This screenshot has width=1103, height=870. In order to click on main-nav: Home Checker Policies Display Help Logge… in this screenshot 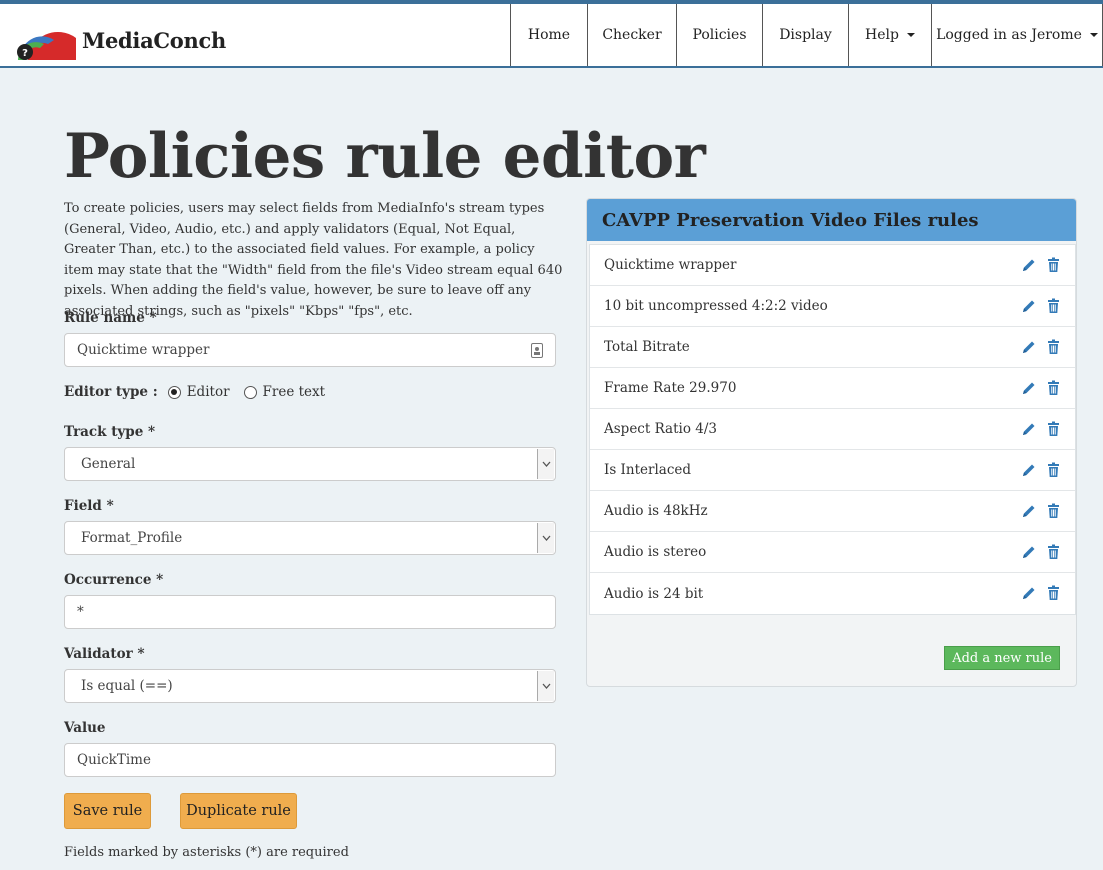, I will do `click(806, 35)`.